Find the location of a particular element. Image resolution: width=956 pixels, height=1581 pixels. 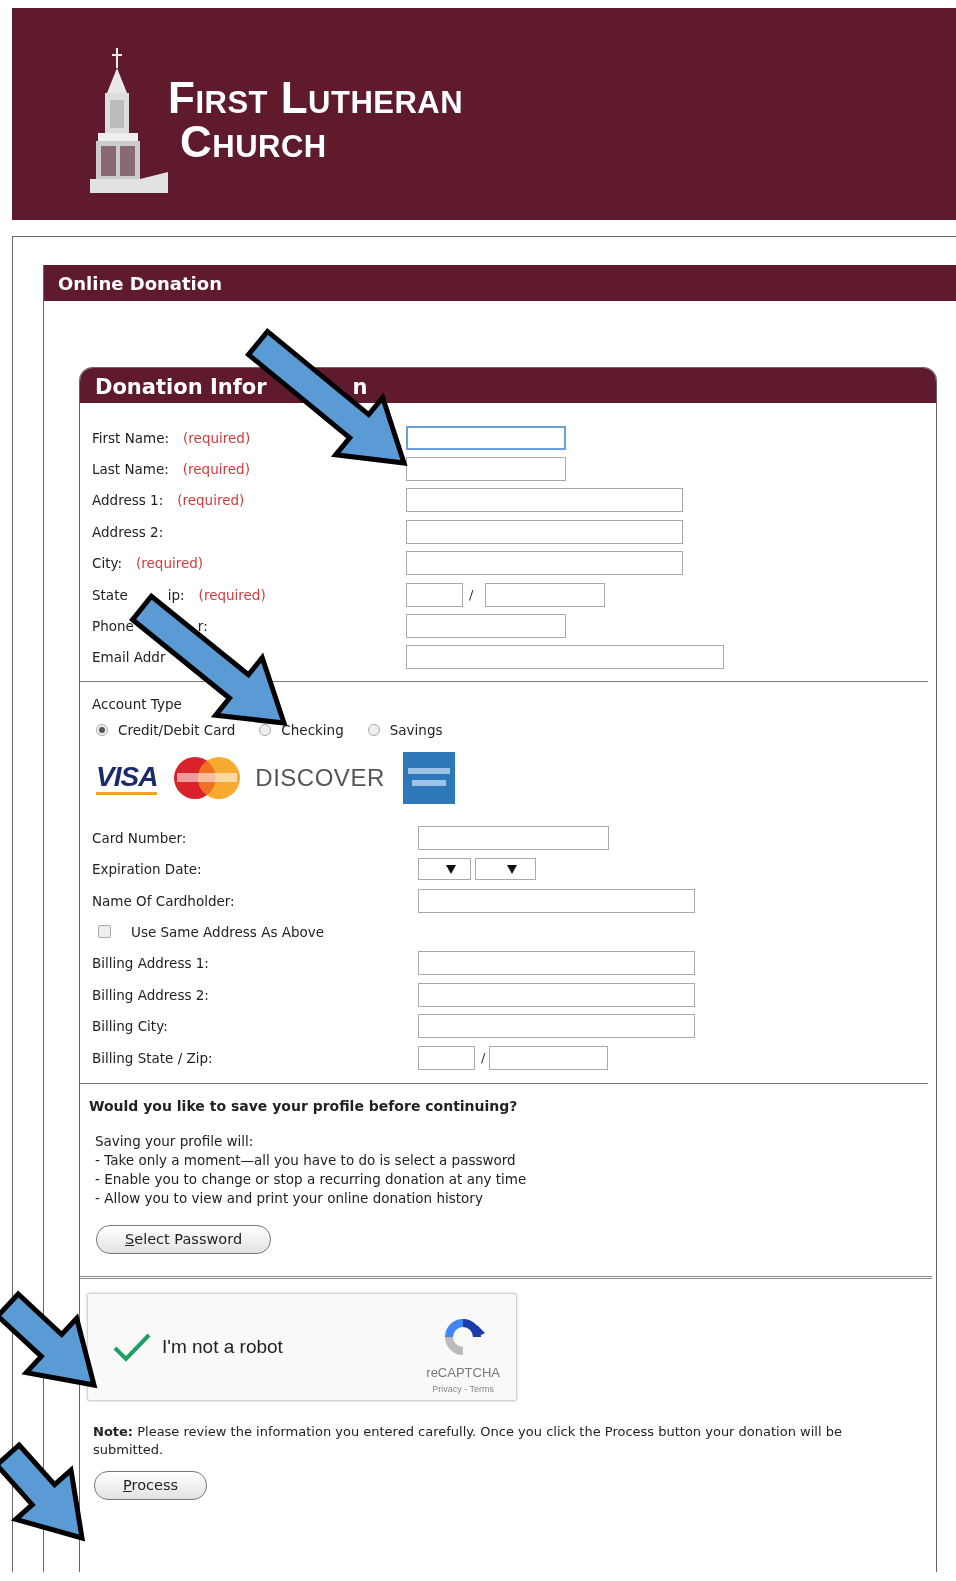

bullet-text: - Enable you to change or stop a recurring donation at any time is located at coordinates (311, 1180).